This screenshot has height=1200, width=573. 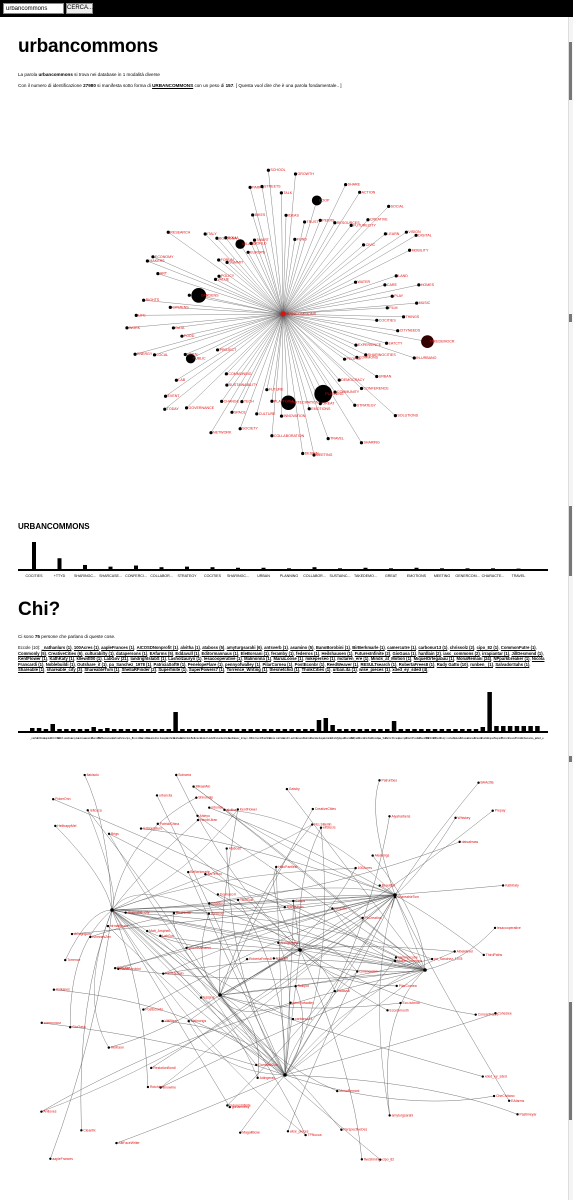 What do you see at coordinates (409, 669) in the screenshot?
I see `person-link: xded_ey_sded (4)` at bounding box center [409, 669].